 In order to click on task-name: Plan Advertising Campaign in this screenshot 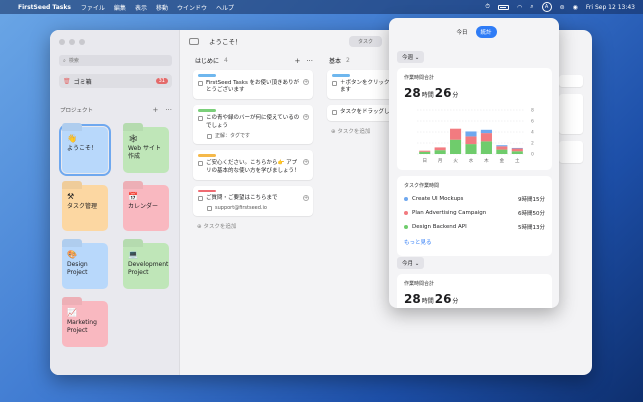, I will do `click(449, 213)`.